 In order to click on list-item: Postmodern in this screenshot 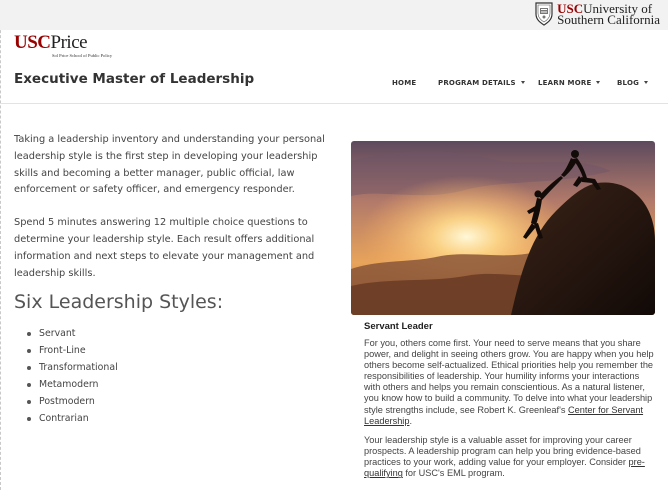, I will do `click(72, 401)`.